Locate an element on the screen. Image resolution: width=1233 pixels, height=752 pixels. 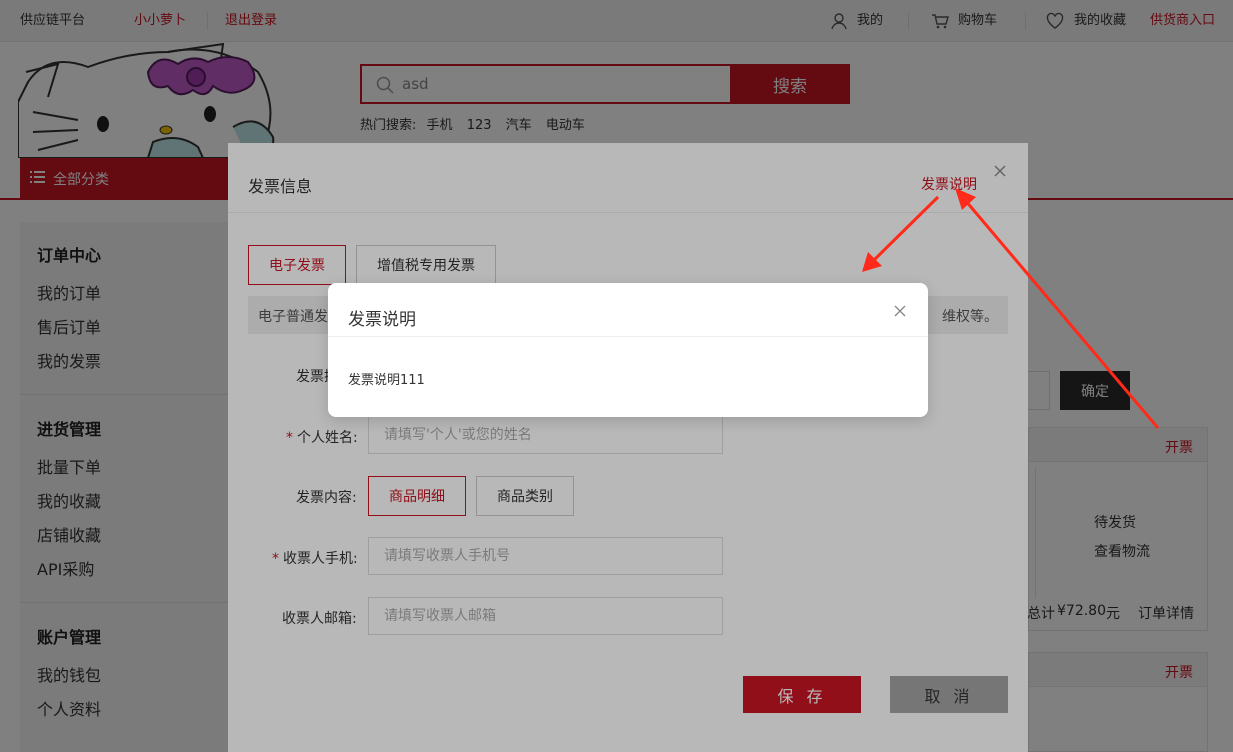
invoice-help-popup: 发票说明 发票说明111 is located at coordinates (628, 350).